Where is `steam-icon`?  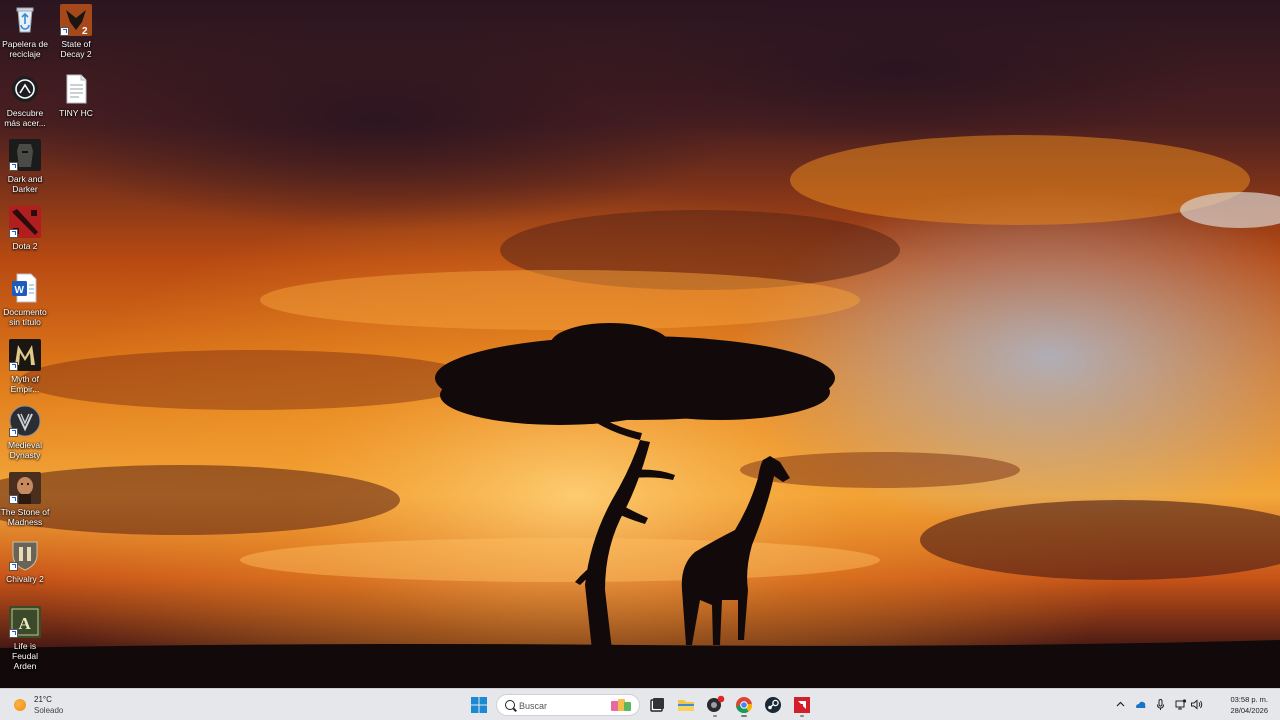 steam-icon is located at coordinates (773, 705).